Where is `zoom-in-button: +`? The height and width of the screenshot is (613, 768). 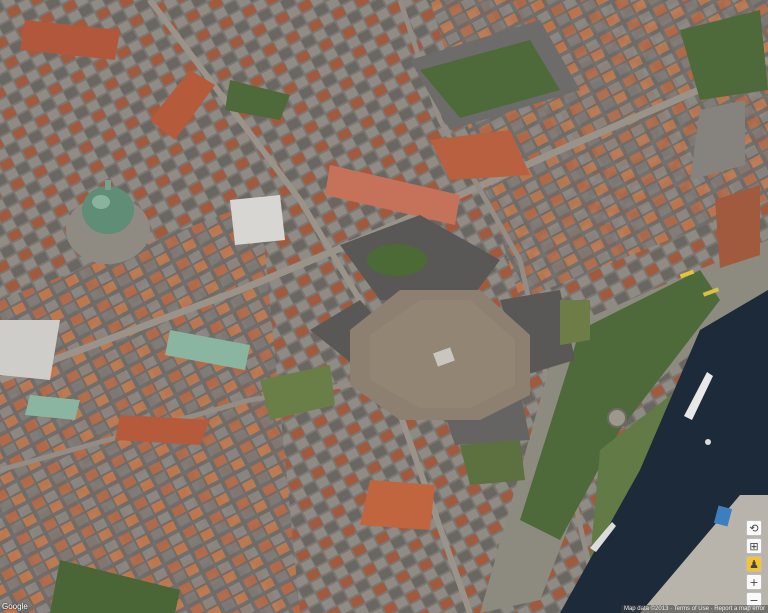 zoom-in-button: + is located at coordinates (754, 582).